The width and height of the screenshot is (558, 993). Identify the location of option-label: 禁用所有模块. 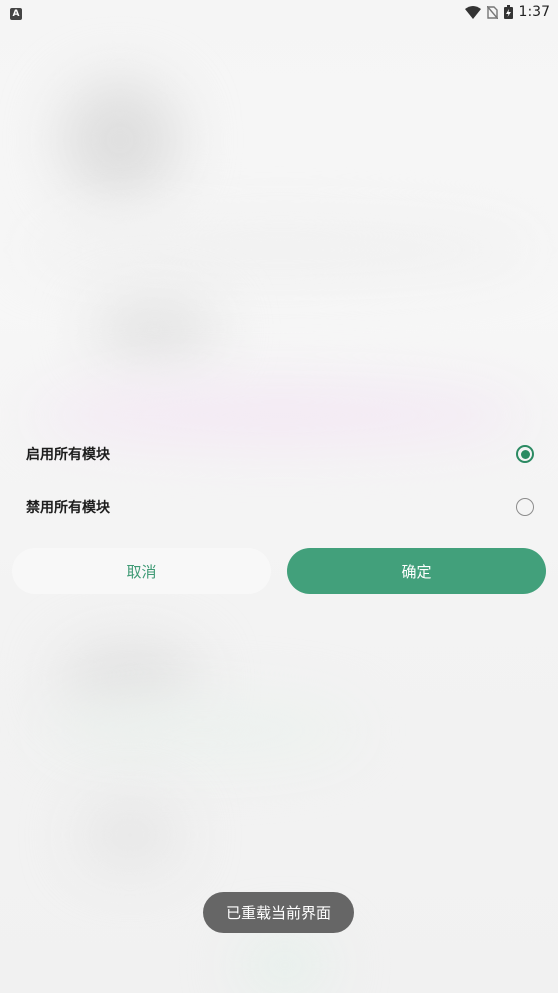
(68, 508).